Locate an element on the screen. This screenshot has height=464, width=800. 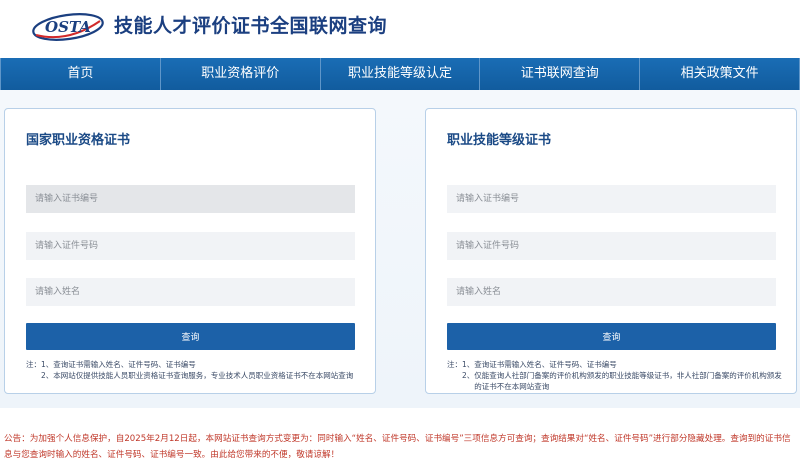
logo-text: OSTA is located at coordinates (68, 27).